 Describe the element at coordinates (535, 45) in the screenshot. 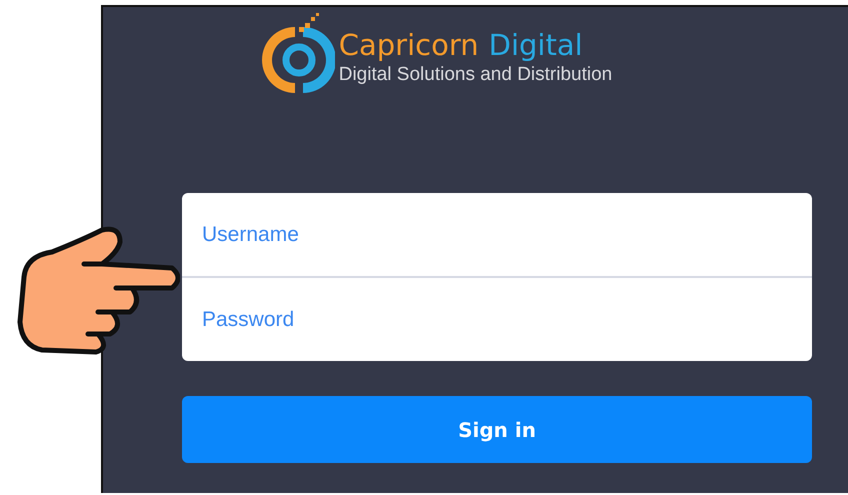

I see `logo-brand-accent: Digital` at that location.